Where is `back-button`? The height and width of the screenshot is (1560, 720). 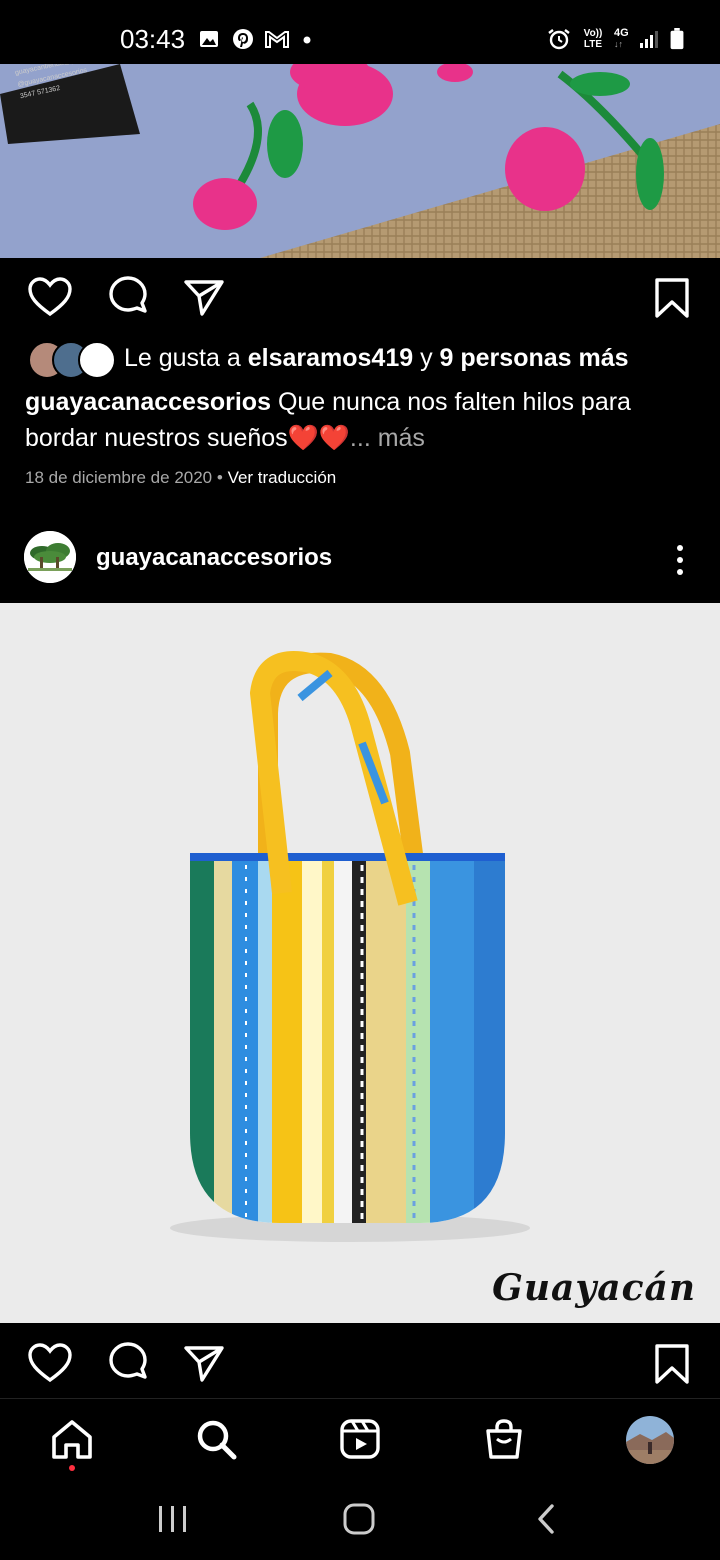
back-button is located at coordinates (547, 1519).